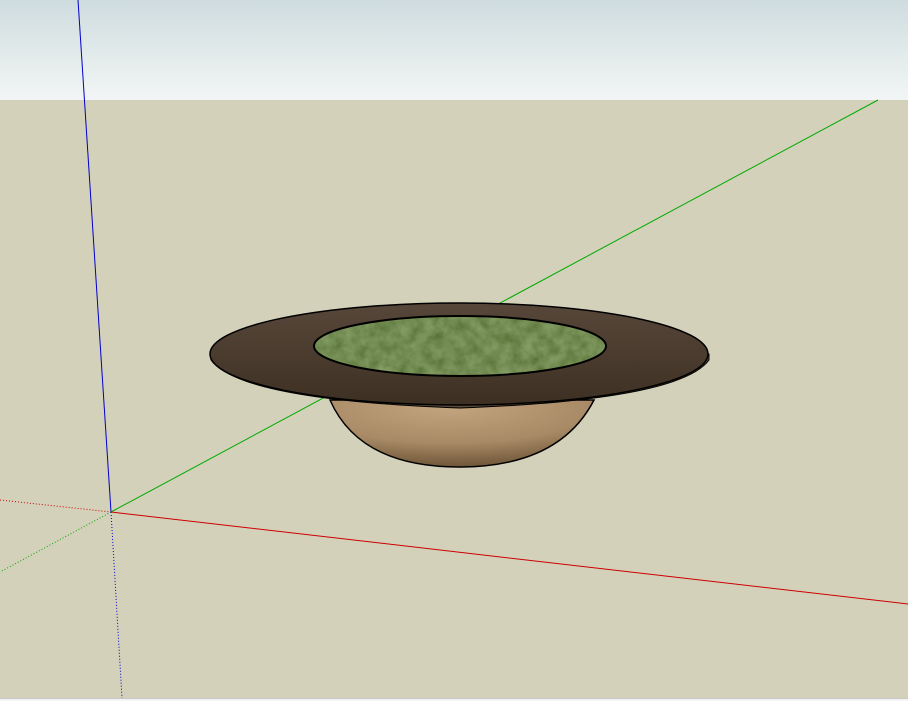 The width and height of the screenshot is (908, 701). What do you see at coordinates (56, 506) in the screenshot?
I see `x-axis-negative` at bounding box center [56, 506].